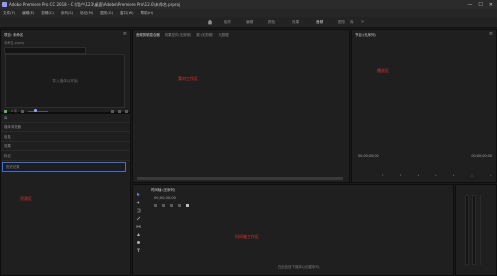 The width and height of the screenshot is (497, 276). Describe the element at coordinates (491, 5) in the screenshot. I see `close-button: ✕` at that location.